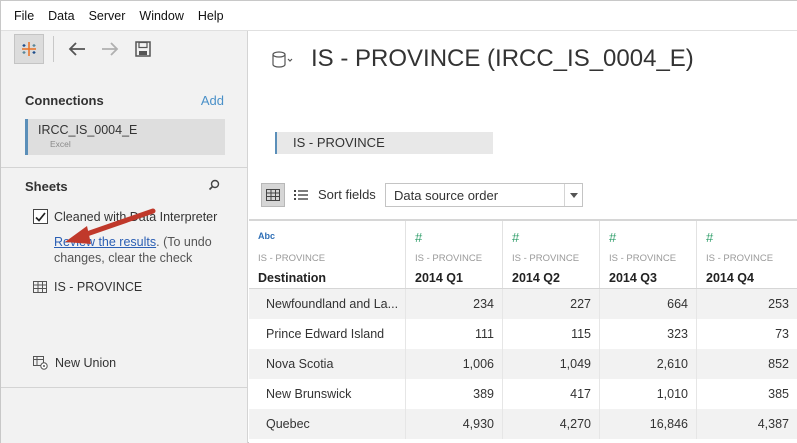  Describe the element at coordinates (40, 287) in the screenshot. I see `table-icon` at that location.